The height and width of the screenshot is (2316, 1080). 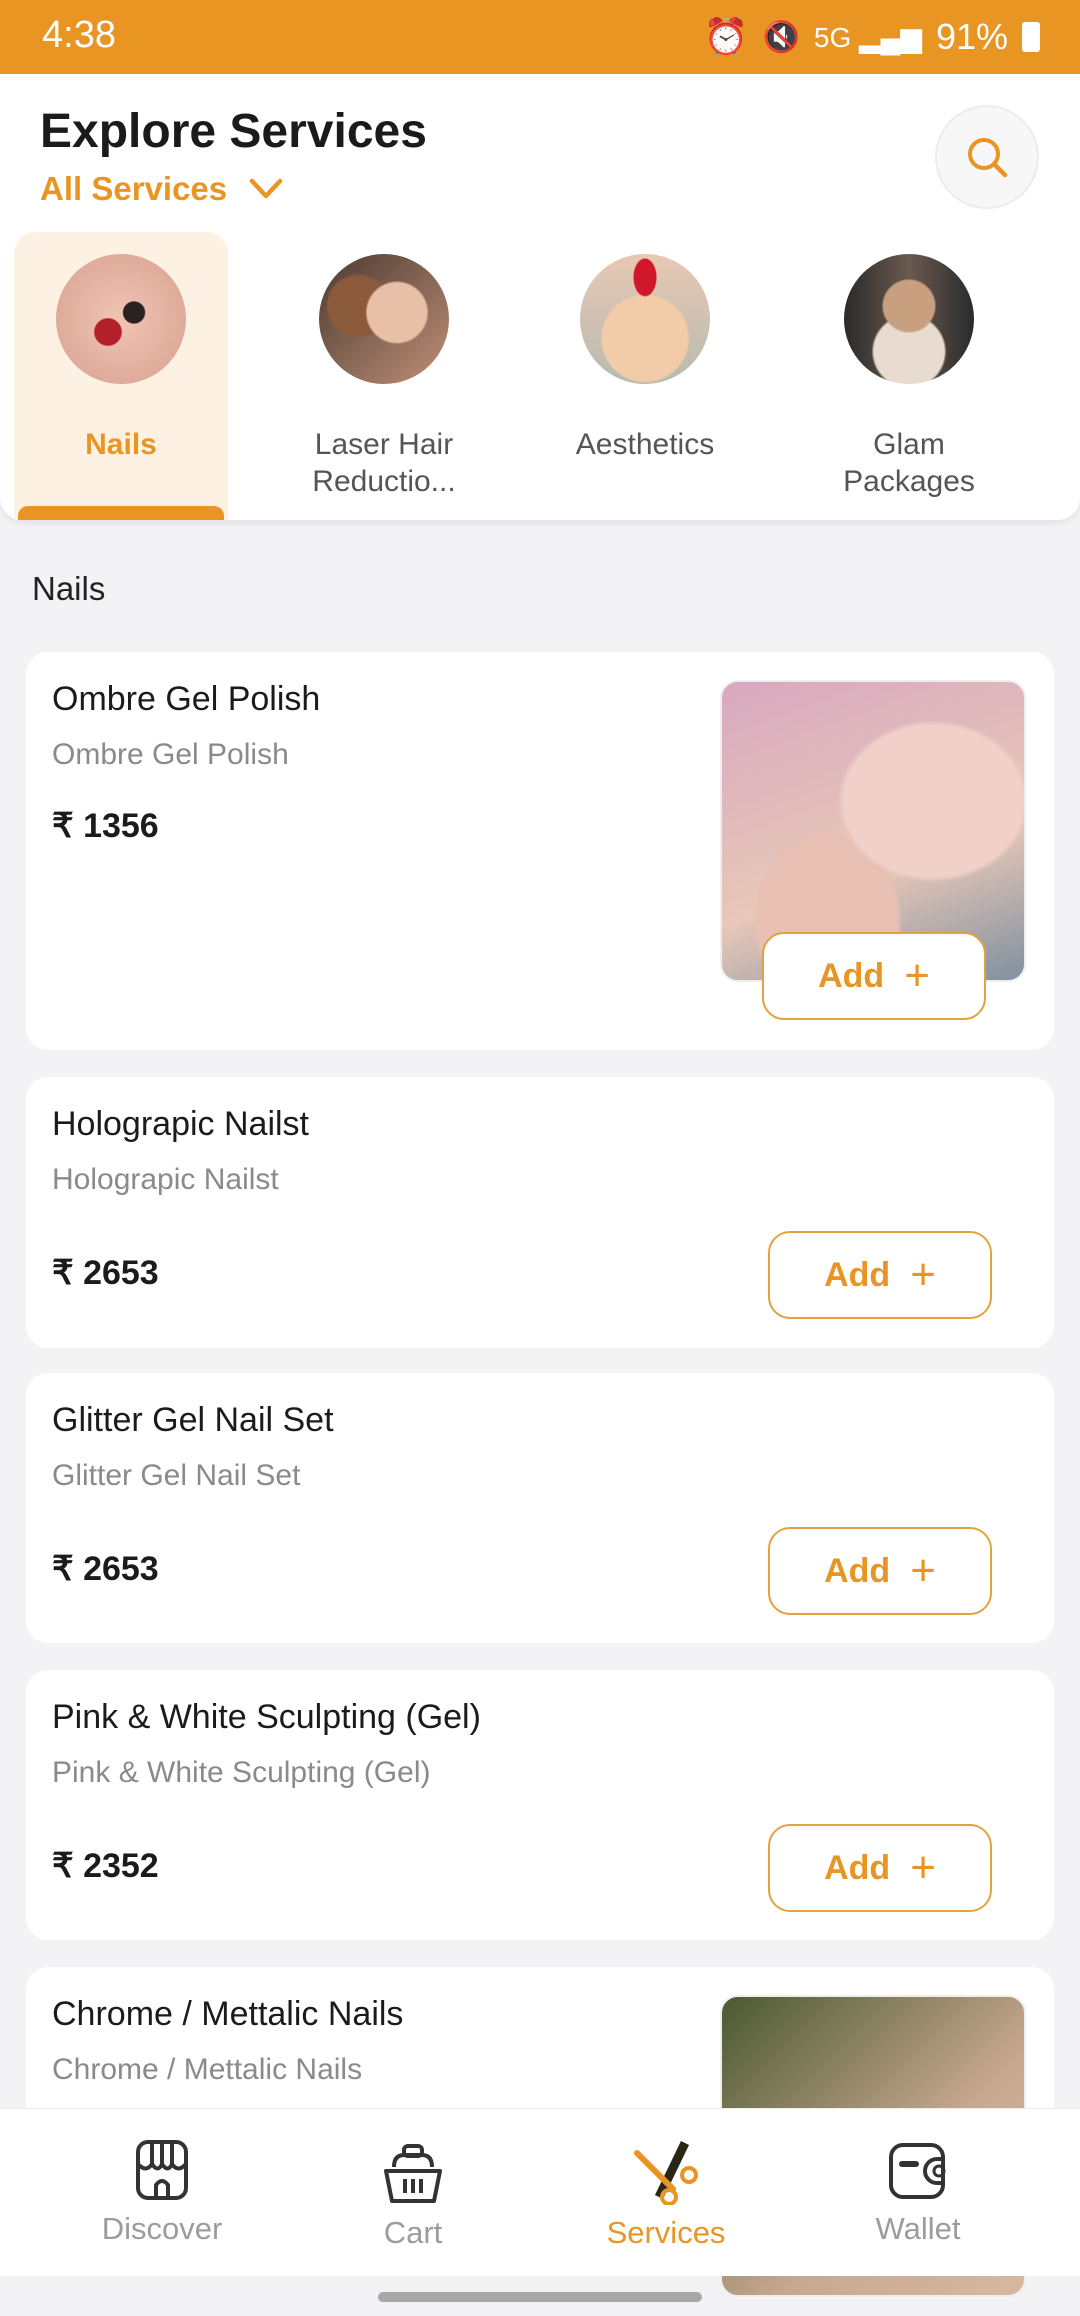 I want to click on nav-discover: Discover, so click(x=162, y=2193).